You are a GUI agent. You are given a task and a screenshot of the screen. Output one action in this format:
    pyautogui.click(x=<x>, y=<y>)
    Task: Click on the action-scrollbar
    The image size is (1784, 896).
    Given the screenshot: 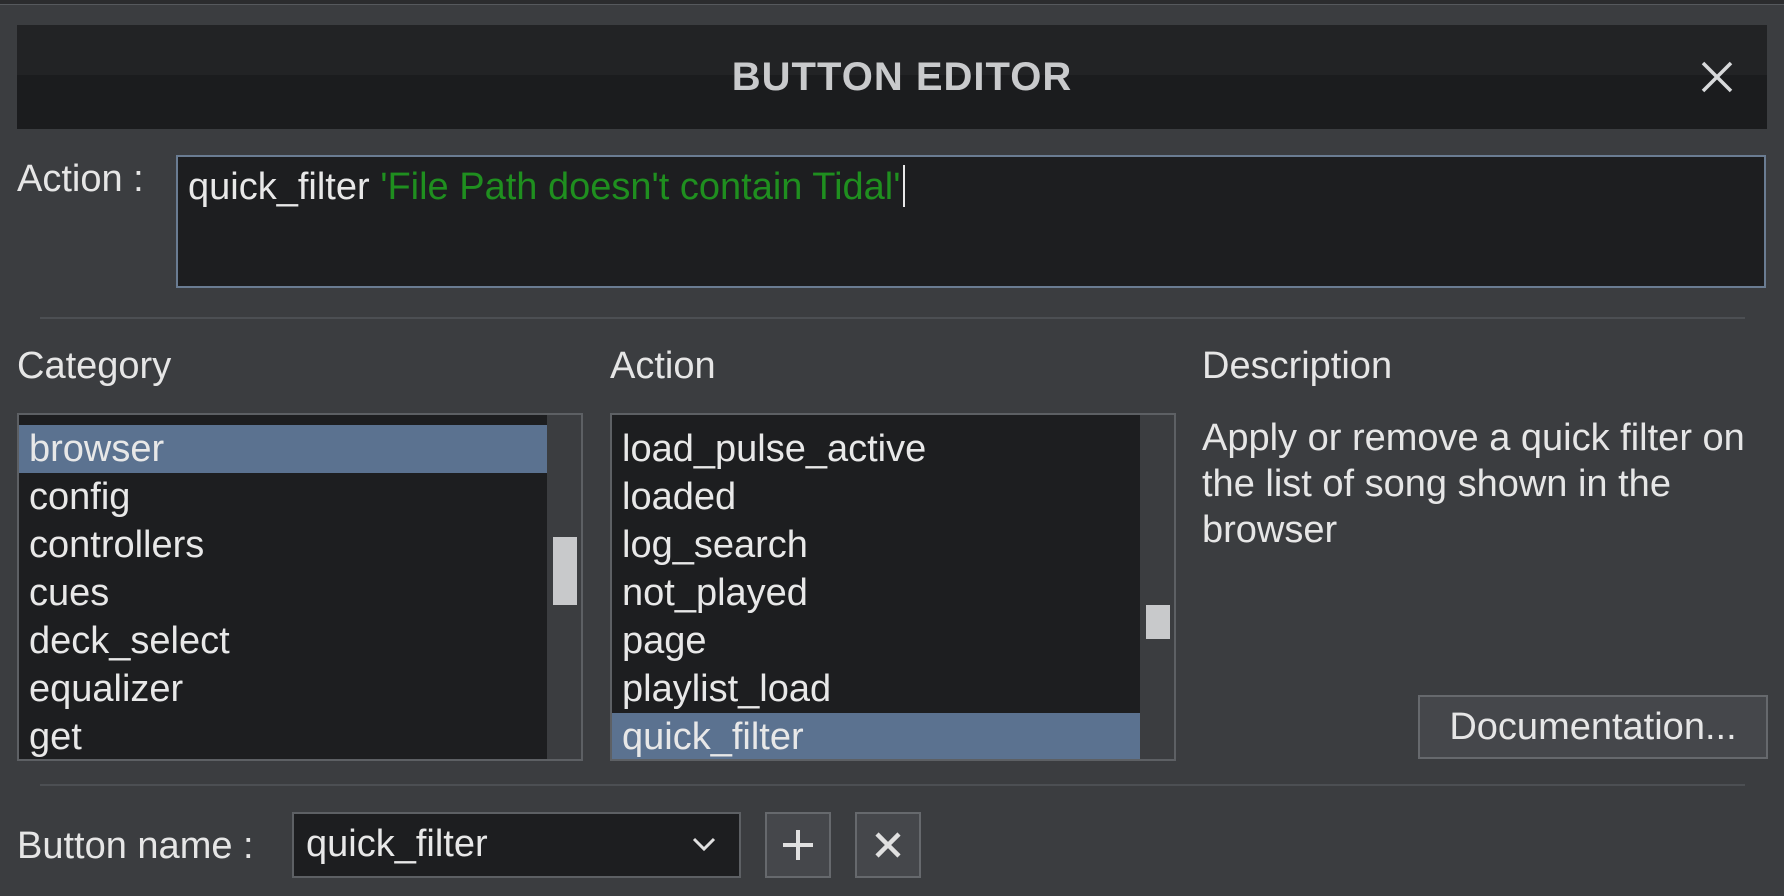 What is the action you would take?
    pyautogui.click(x=1157, y=587)
    